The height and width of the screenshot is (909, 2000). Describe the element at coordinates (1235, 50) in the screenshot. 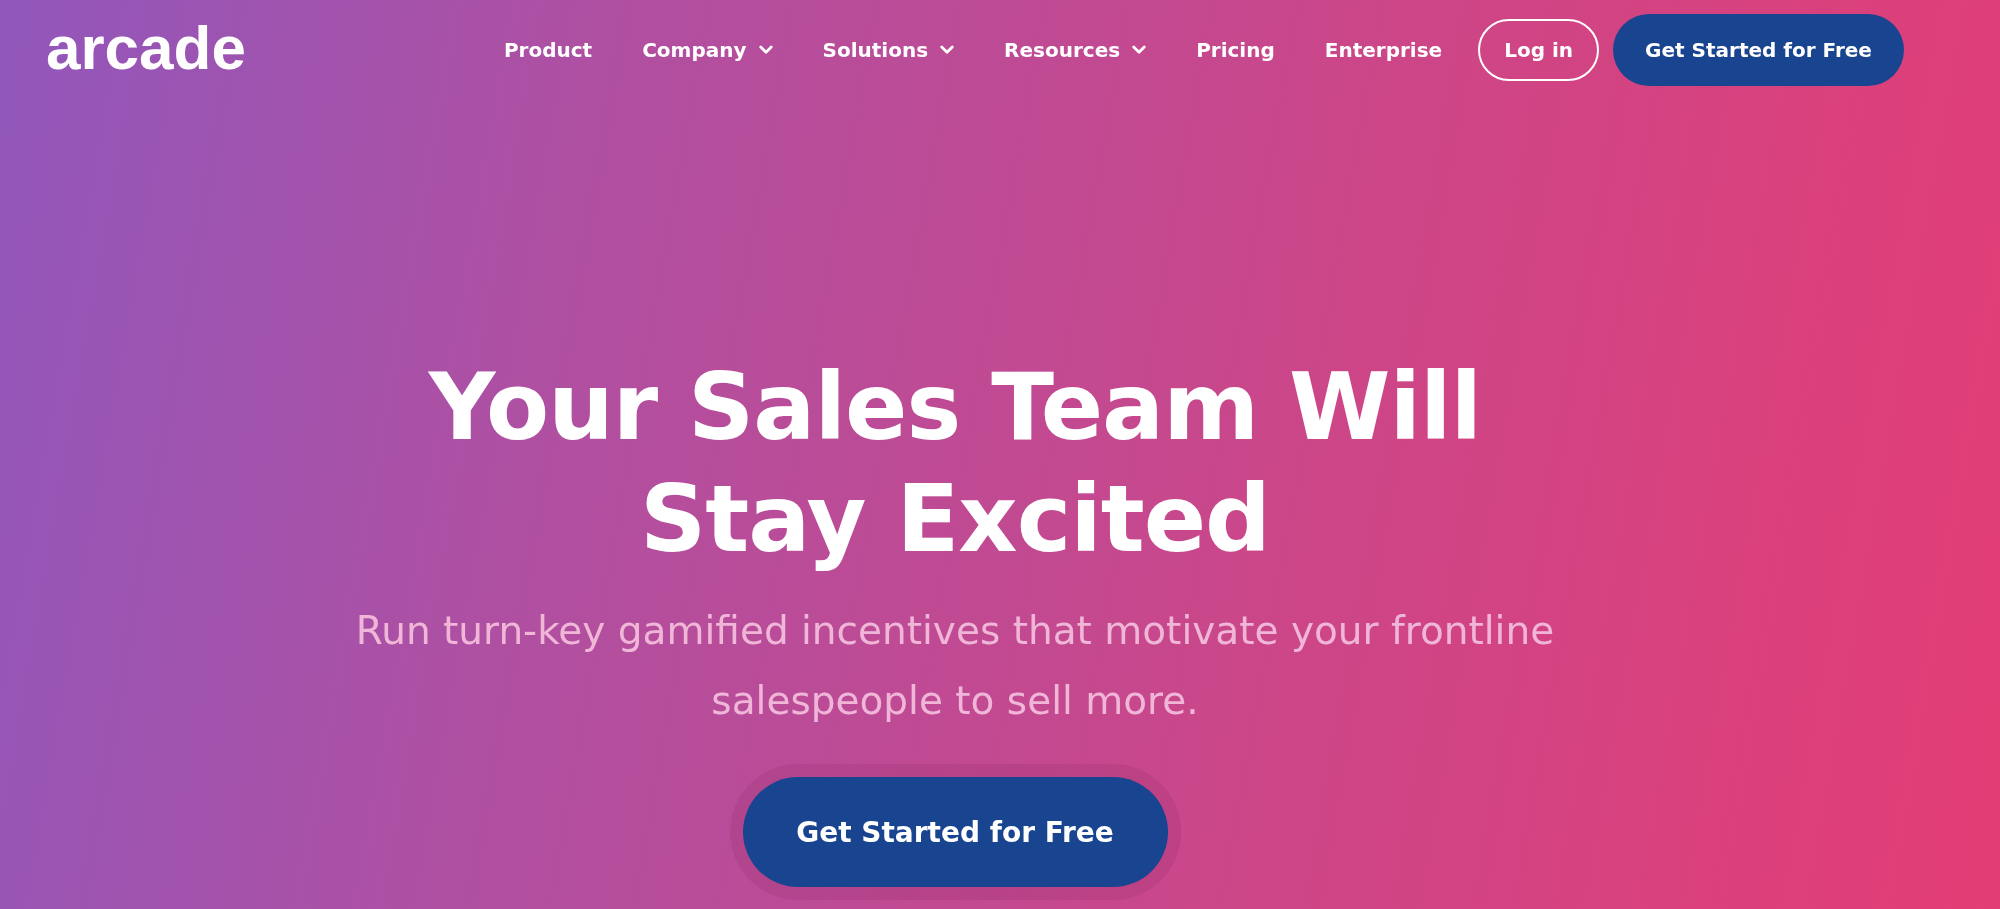

I see `nav-link: Pricing` at that location.